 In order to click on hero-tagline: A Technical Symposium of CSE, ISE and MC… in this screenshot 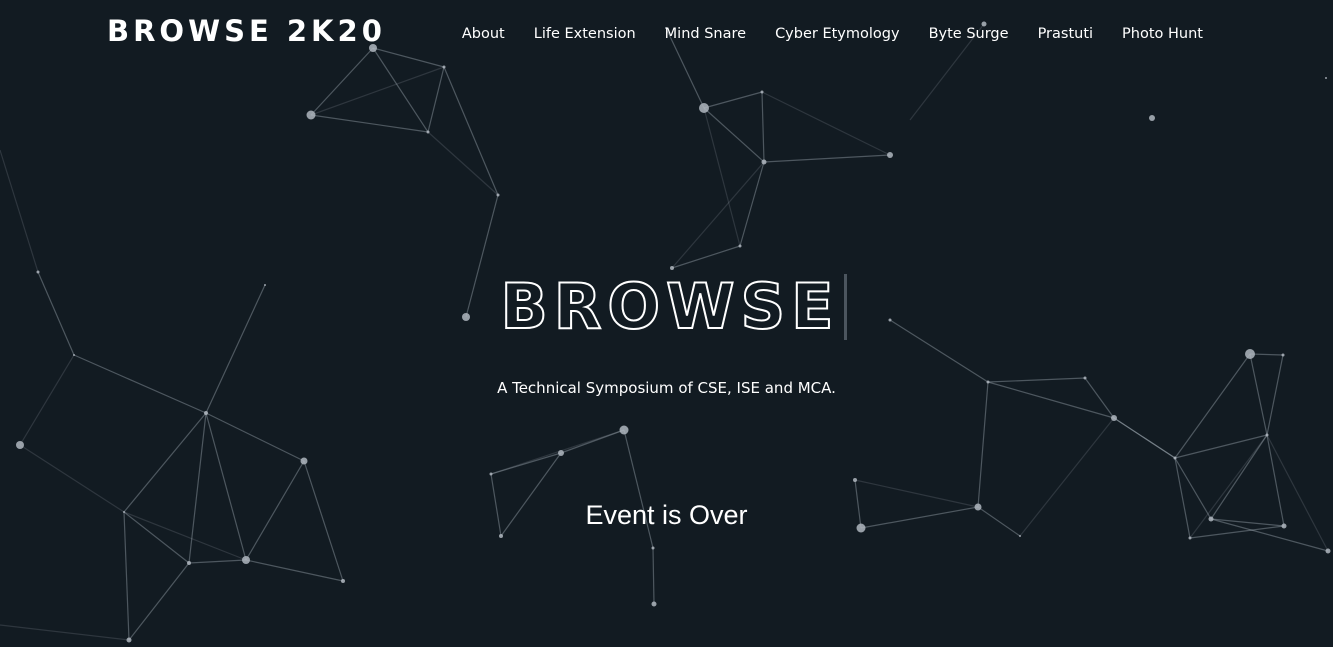, I will do `click(666, 388)`.